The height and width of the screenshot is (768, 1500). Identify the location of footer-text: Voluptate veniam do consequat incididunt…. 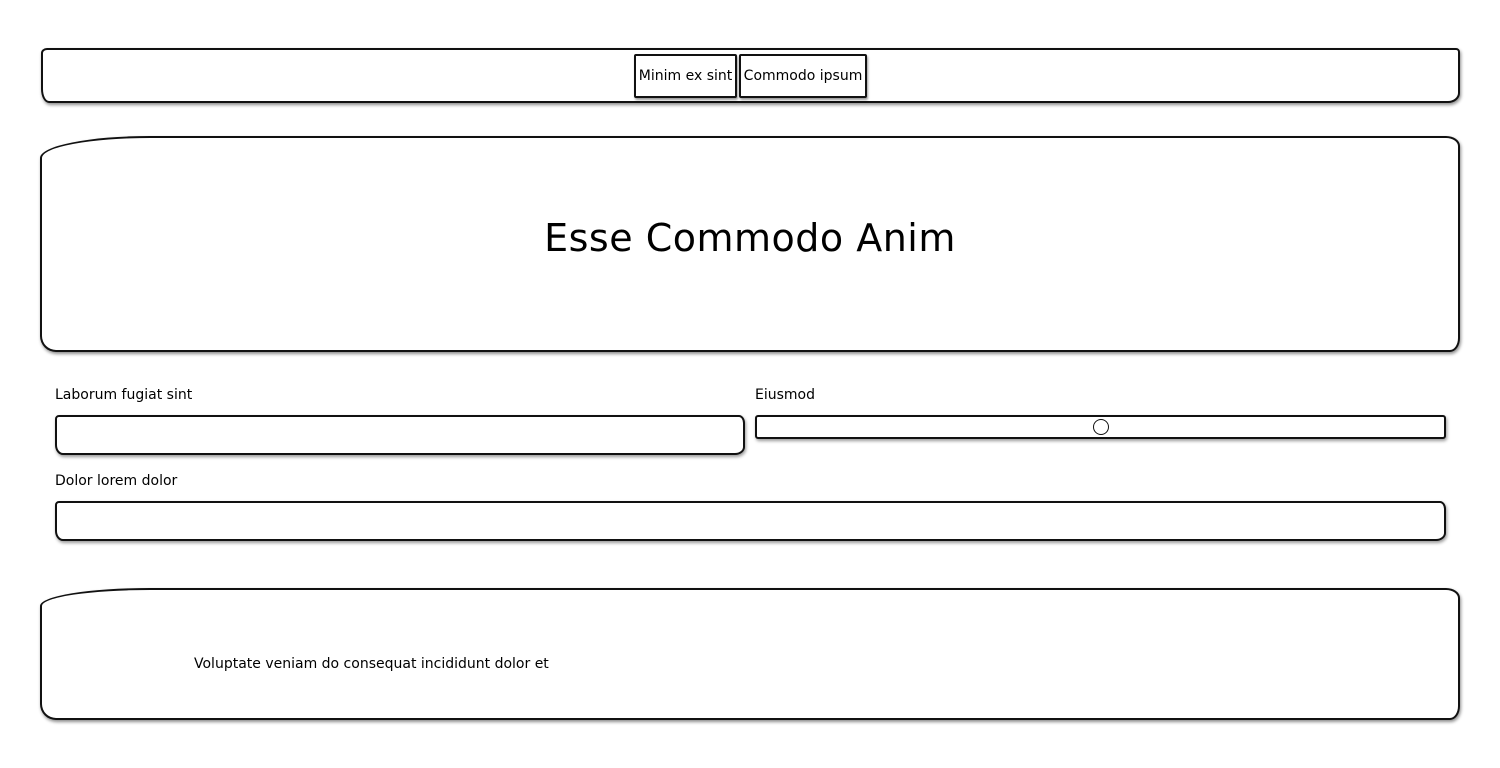
(371, 664).